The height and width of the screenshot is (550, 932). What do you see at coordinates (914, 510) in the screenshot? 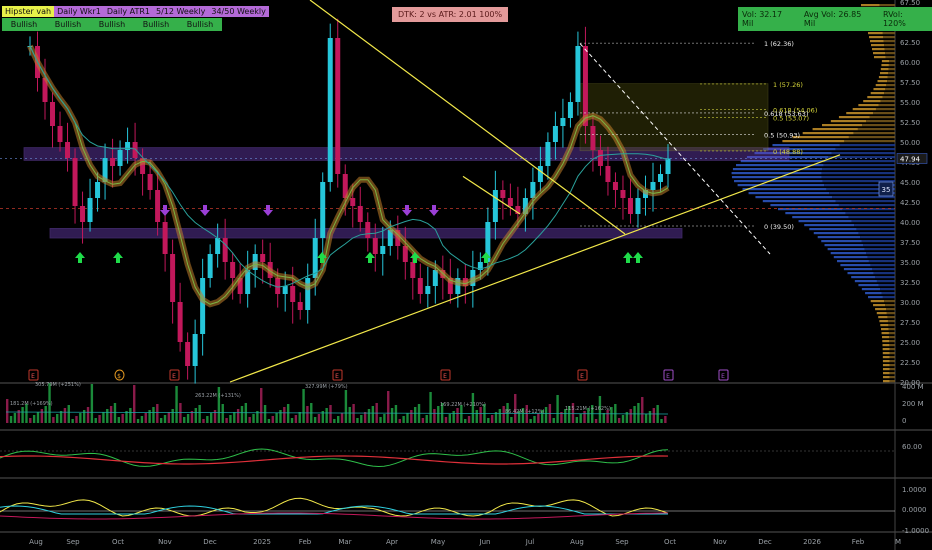
I see `osc-axis-label: 0.0000` at bounding box center [914, 510].